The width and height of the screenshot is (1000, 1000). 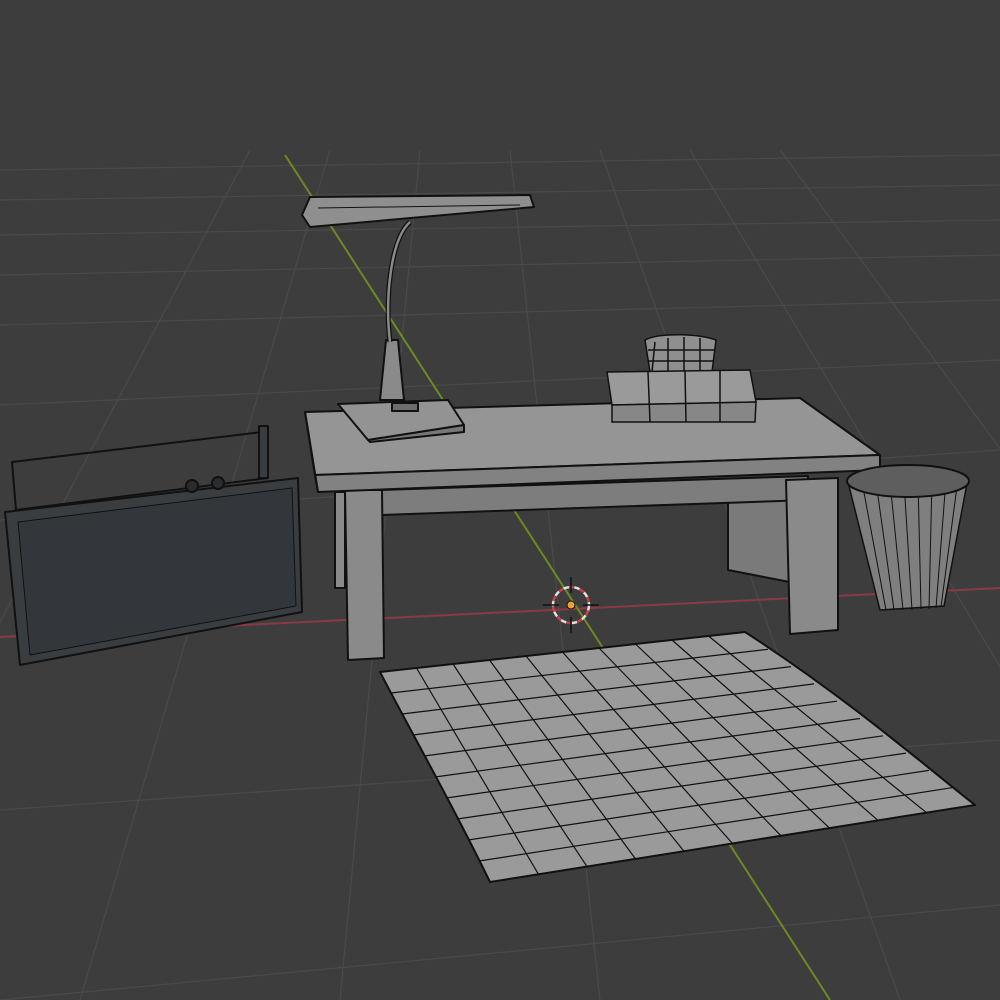 What do you see at coordinates (153, 545) in the screenshot?
I see `radio` at bounding box center [153, 545].